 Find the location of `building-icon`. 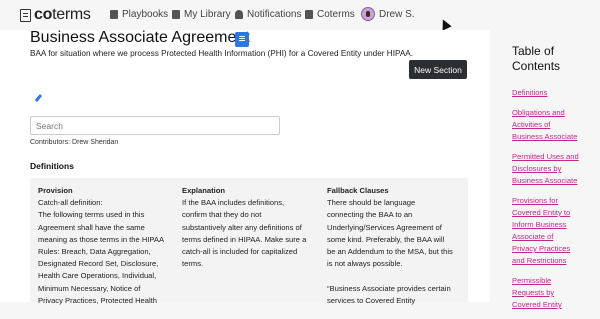

building-icon is located at coordinates (309, 14).